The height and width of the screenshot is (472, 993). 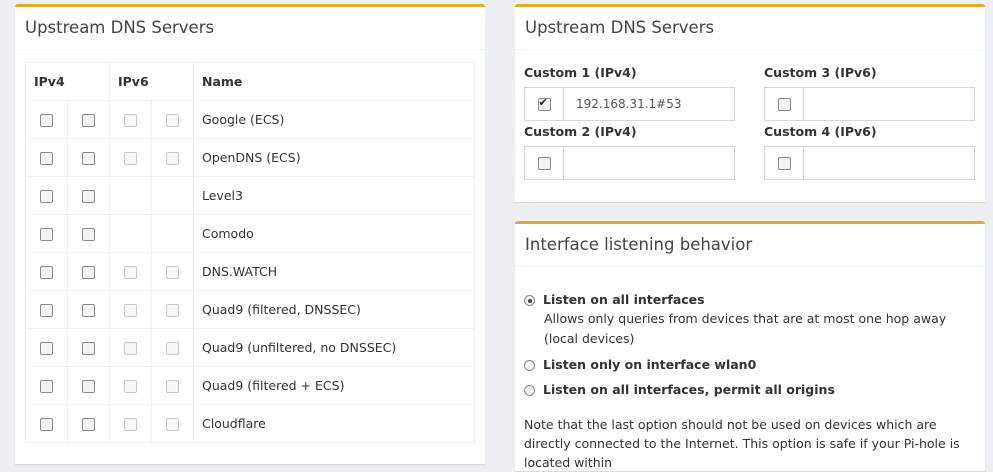 I want to click on custom2-group, so click(x=629, y=163).